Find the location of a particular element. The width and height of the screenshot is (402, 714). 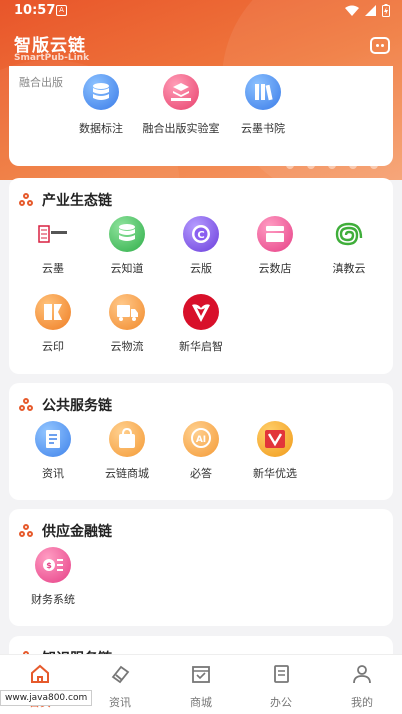

section-title: 供应金融链 is located at coordinates (65, 531).